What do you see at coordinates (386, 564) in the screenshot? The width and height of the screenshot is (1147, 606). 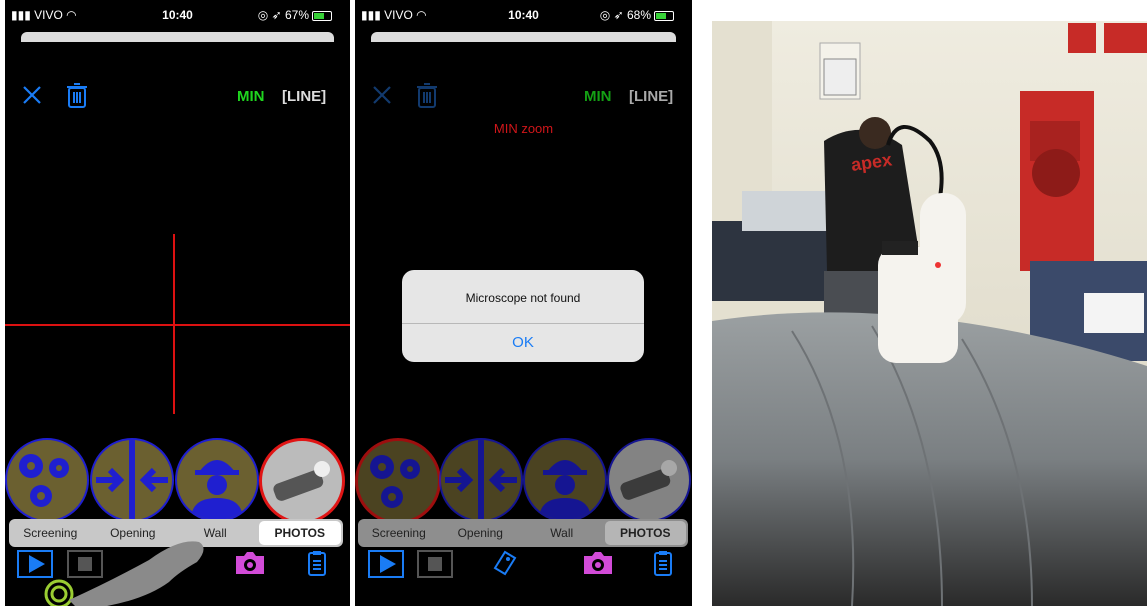 I see `play-icon` at bounding box center [386, 564].